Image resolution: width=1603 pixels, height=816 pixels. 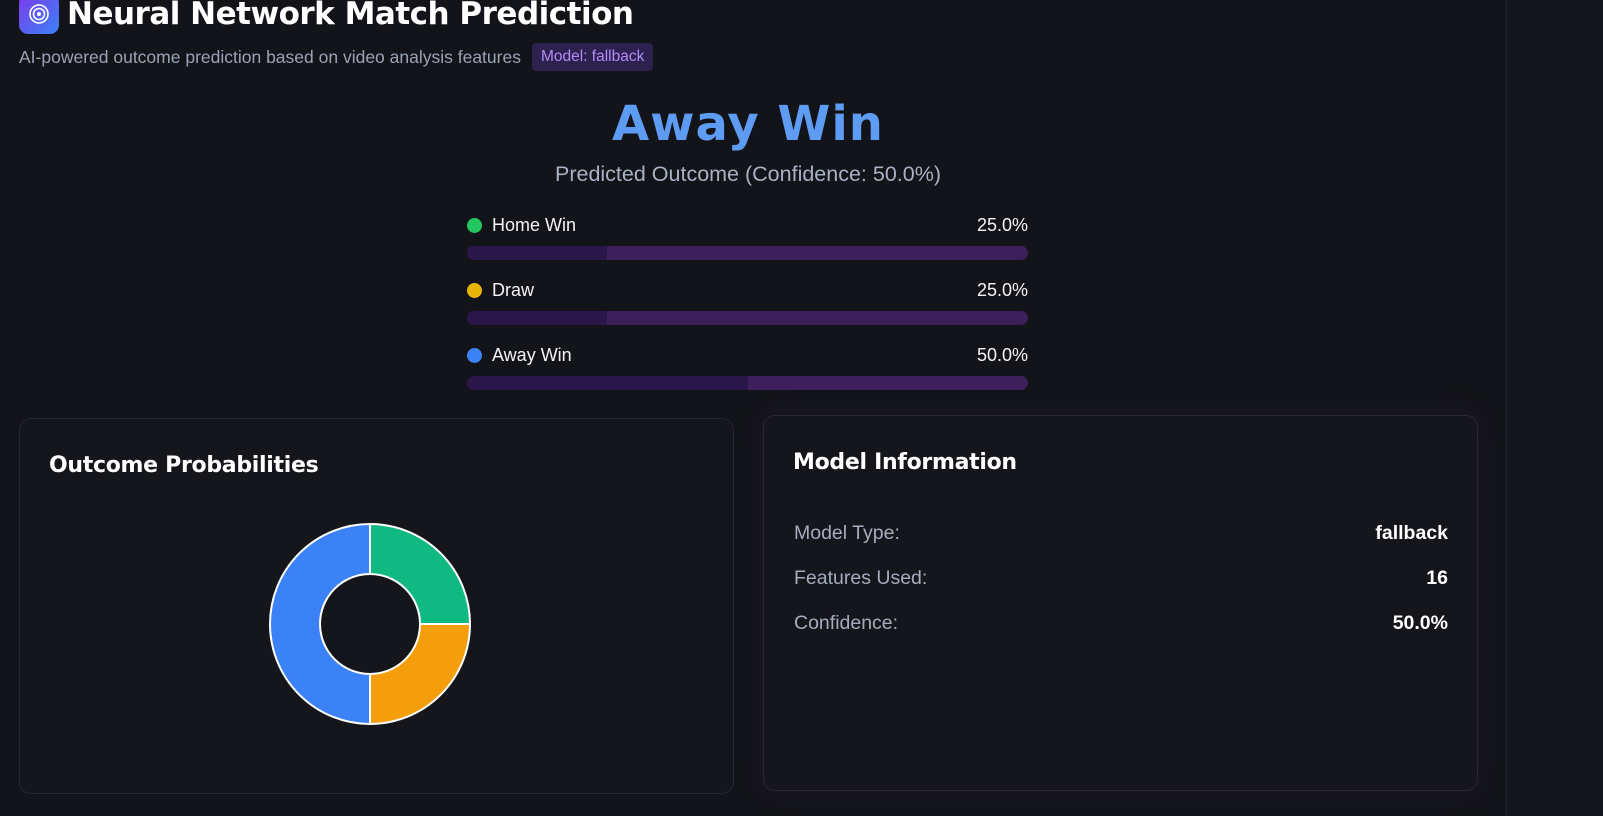 What do you see at coordinates (1554, 408) in the screenshot?
I see `right-rail` at bounding box center [1554, 408].